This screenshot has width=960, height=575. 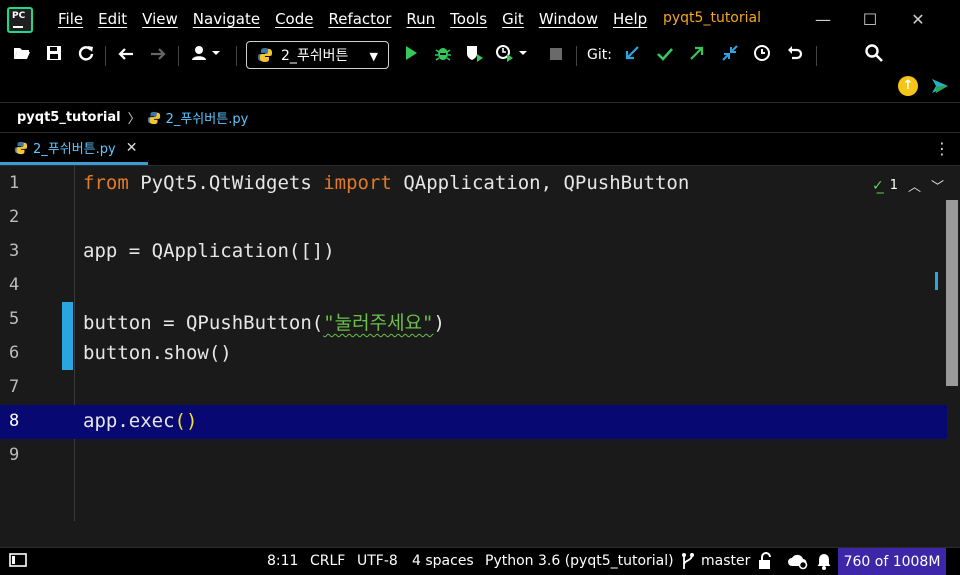 I want to click on tab-pushbutton-file: 2_푸쉬버튼.py ✕, so click(x=74, y=149).